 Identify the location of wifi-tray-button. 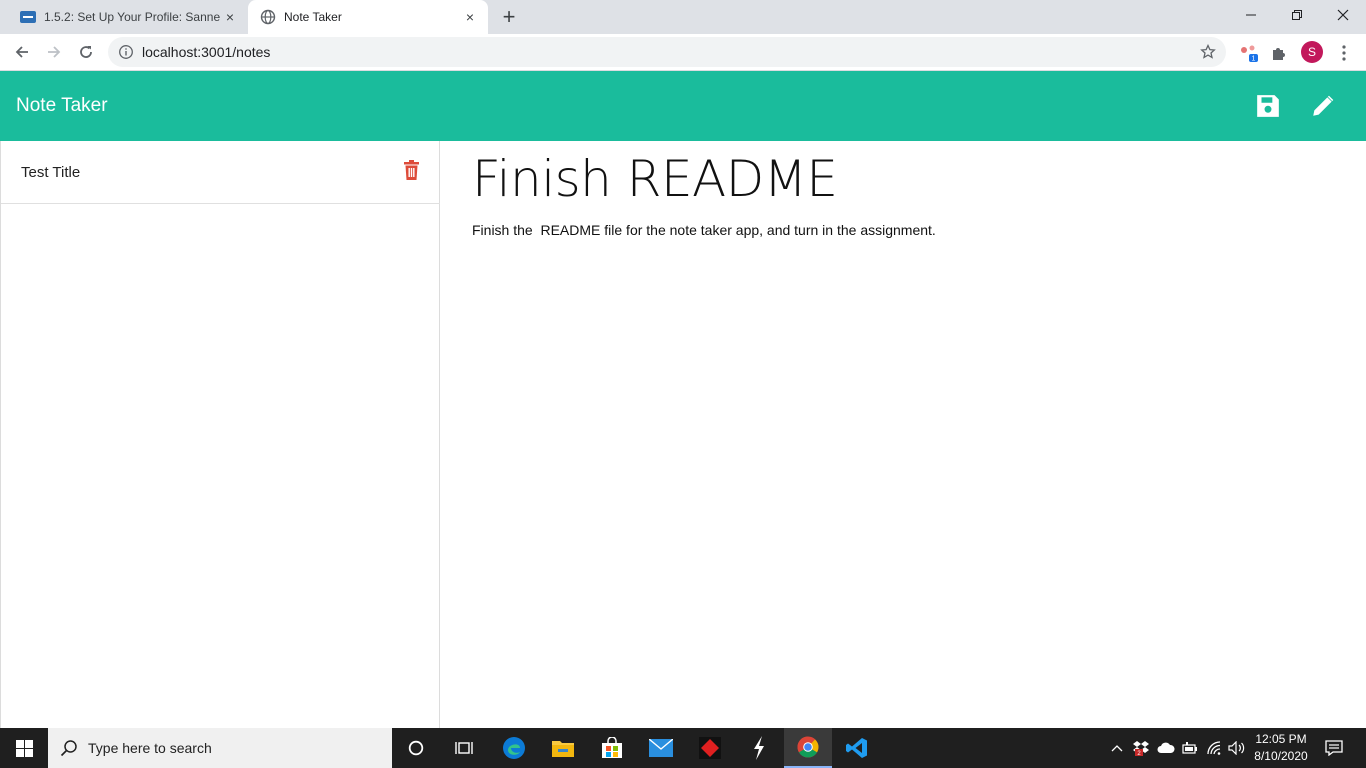
(1214, 748).